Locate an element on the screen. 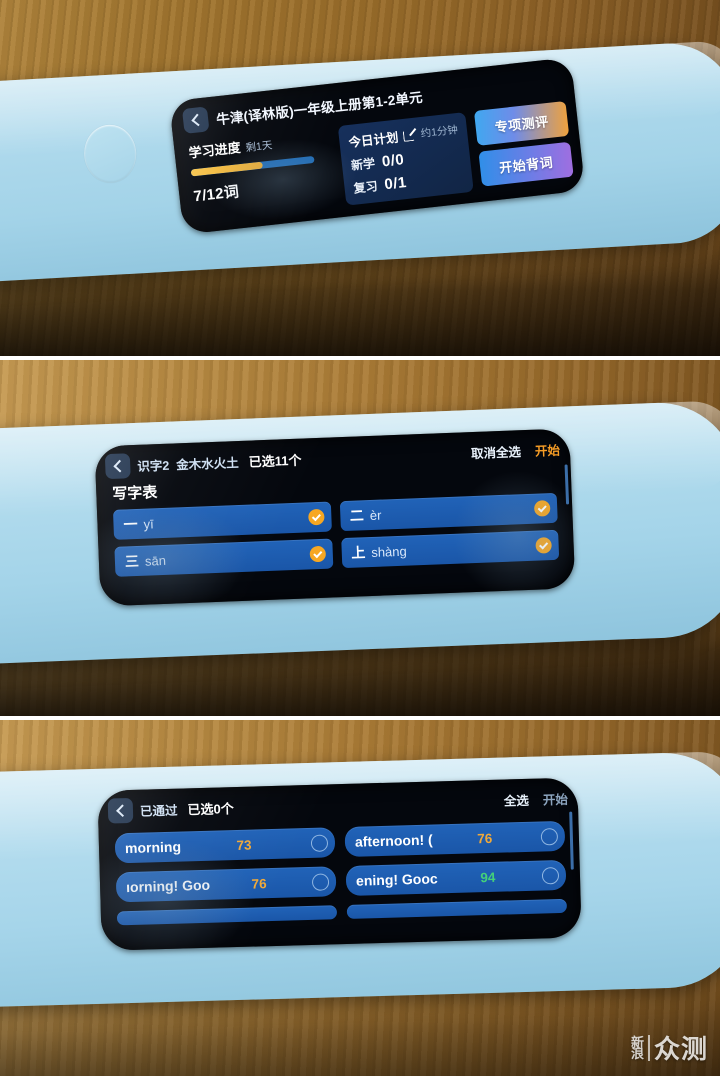 This screenshot has width=720, height=1080. plan-title: 今日计划 is located at coordinates (373, 140).